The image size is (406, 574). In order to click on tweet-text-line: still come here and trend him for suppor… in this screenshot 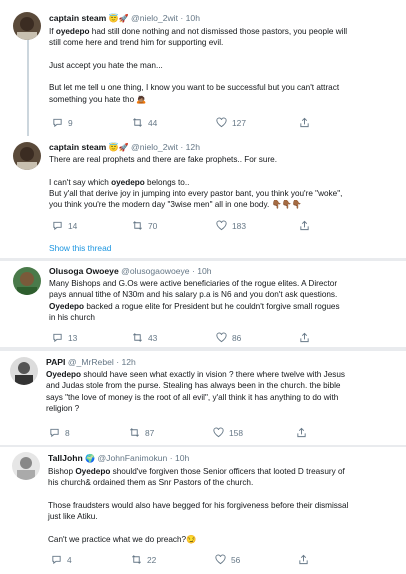, I will do `click(136, 43)`.